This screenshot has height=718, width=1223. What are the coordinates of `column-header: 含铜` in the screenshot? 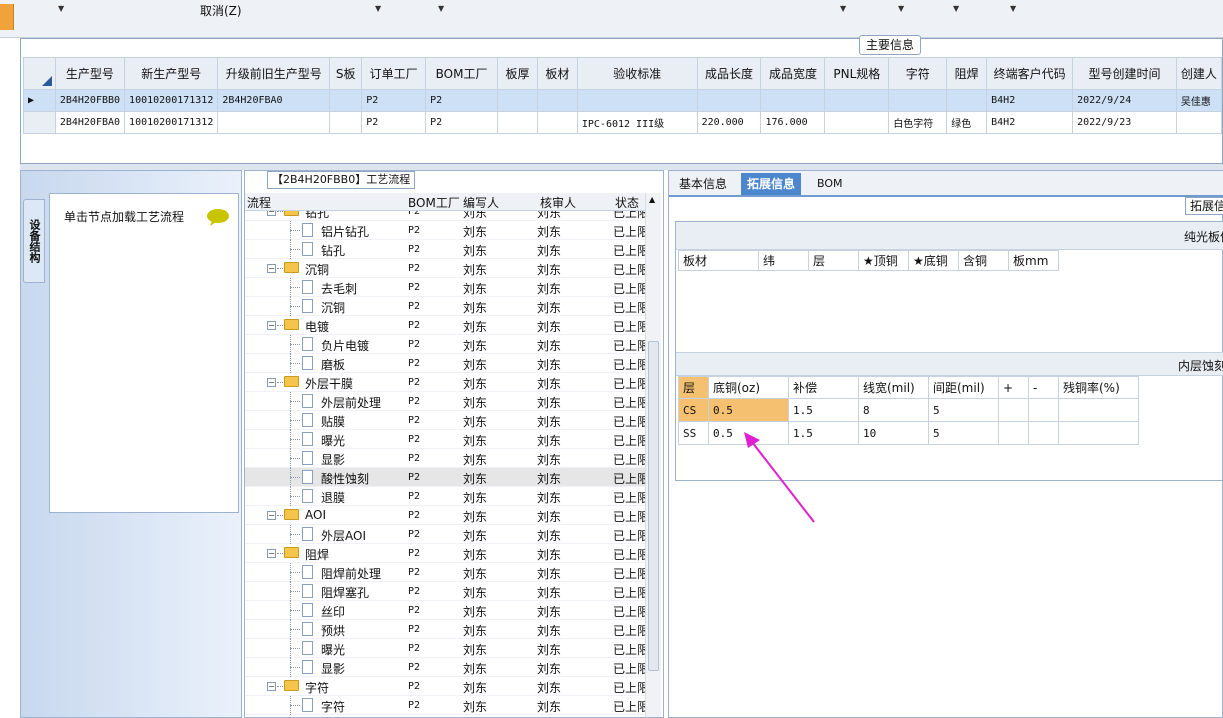 It's located at (983, 260).